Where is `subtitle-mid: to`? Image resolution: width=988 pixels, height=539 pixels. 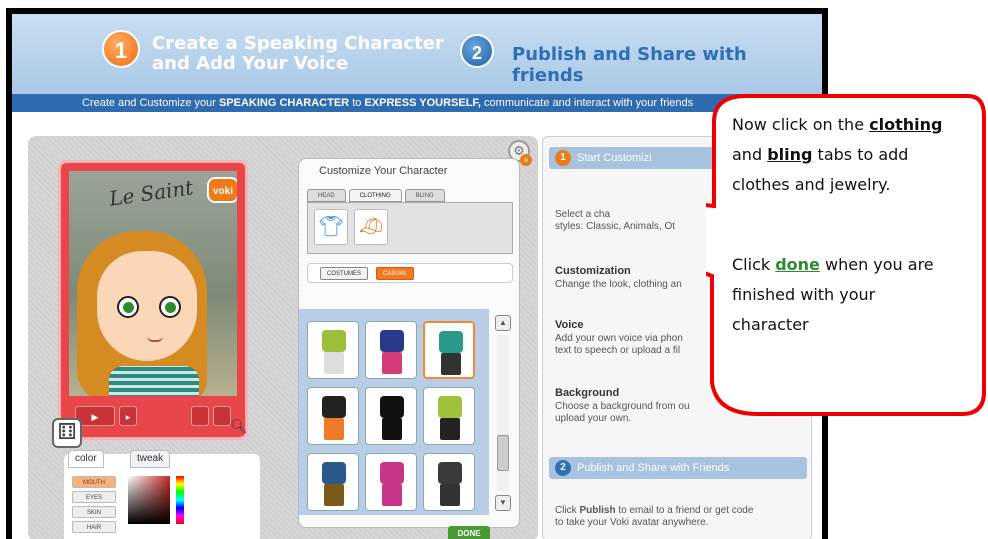 subtitle-mid: to is located at coordinates (357, 103).